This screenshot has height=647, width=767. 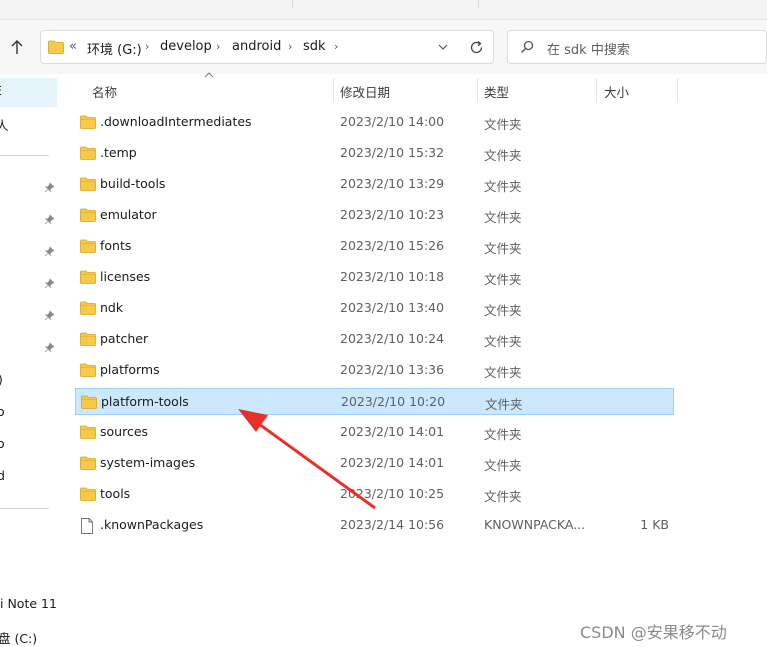 I want to click on annotation-arrow, so click(x=307, y=459).